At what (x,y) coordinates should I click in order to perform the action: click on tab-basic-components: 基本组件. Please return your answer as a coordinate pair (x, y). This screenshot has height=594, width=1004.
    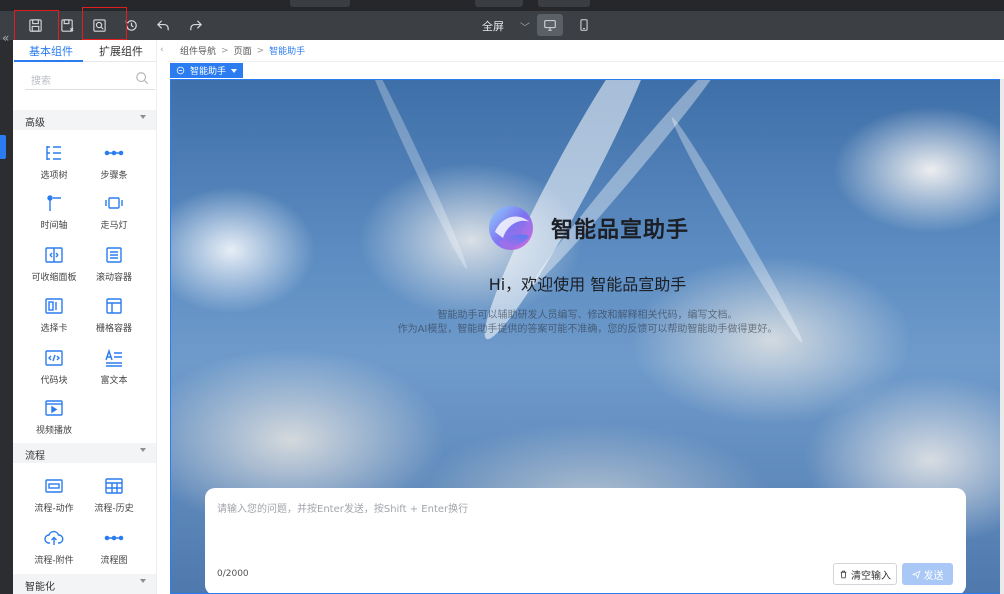
    Looking at the image, I should click on (51, 51).